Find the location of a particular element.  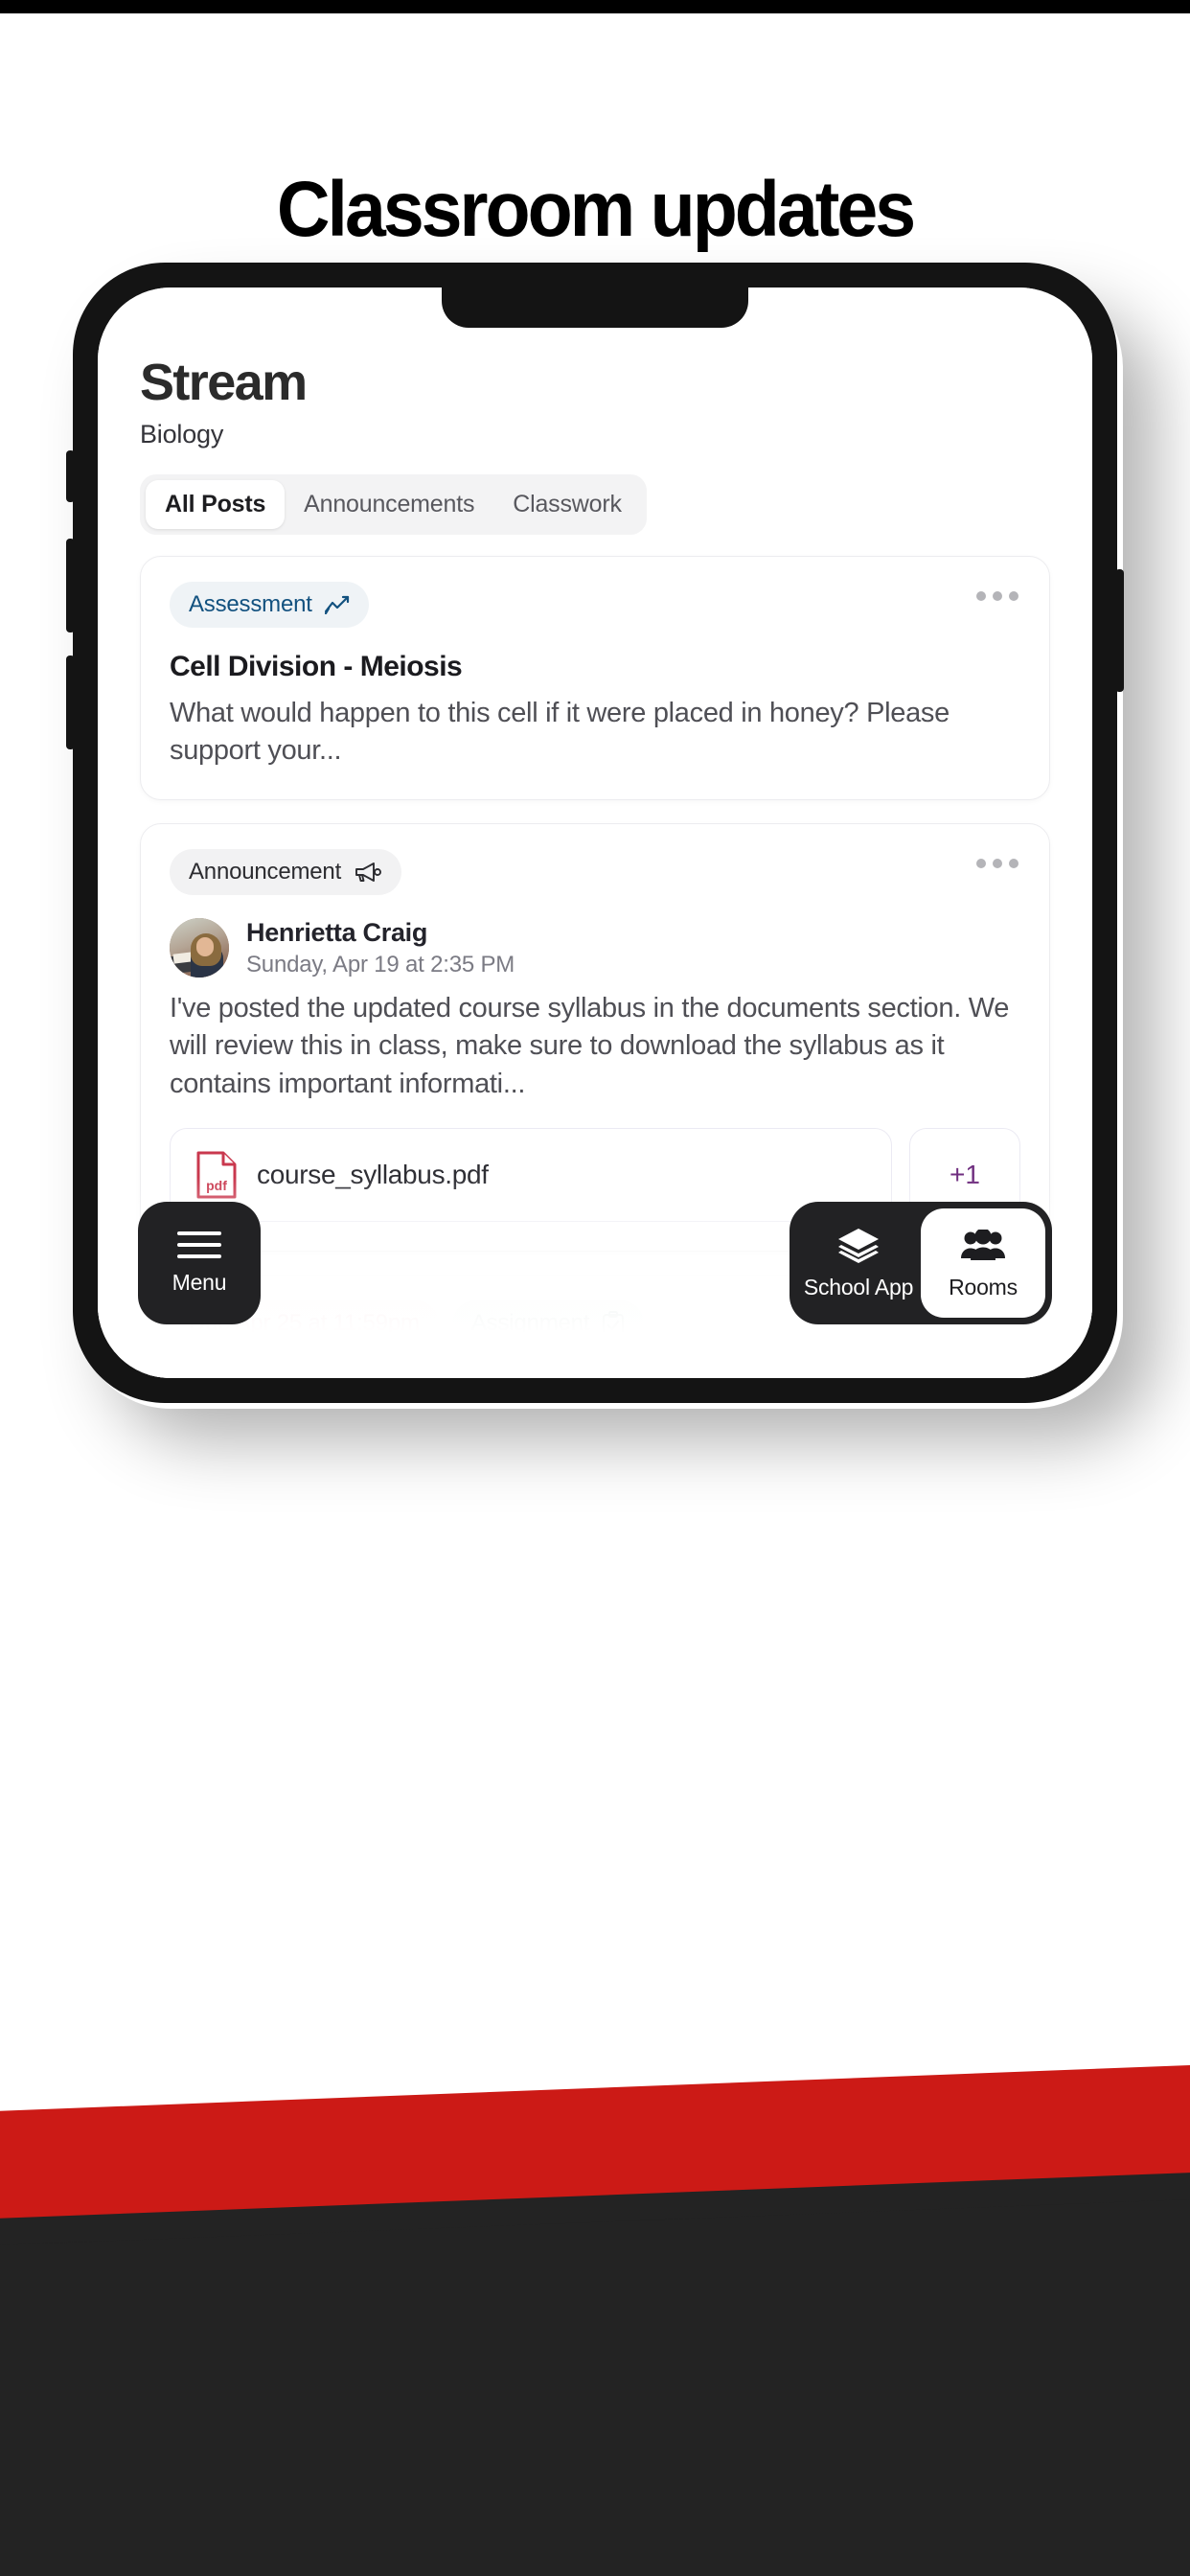

status-badge-announcement: Announcement is located at coordinates (286, 871).